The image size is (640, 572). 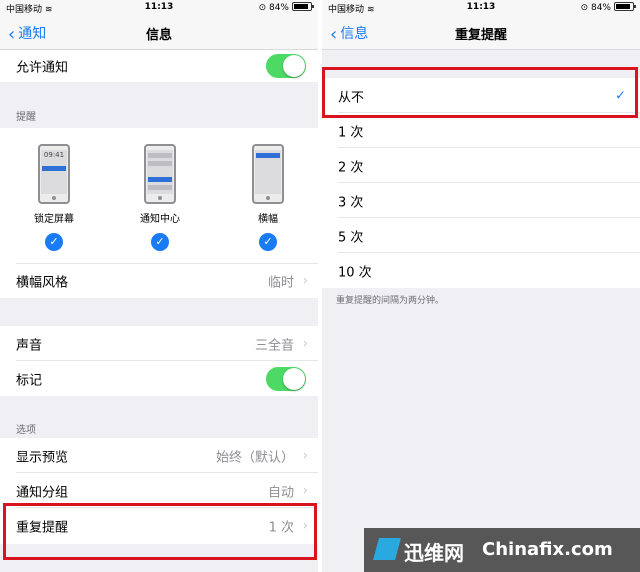 I want to click on style-label: 横幅, so click(x=268, y=219).